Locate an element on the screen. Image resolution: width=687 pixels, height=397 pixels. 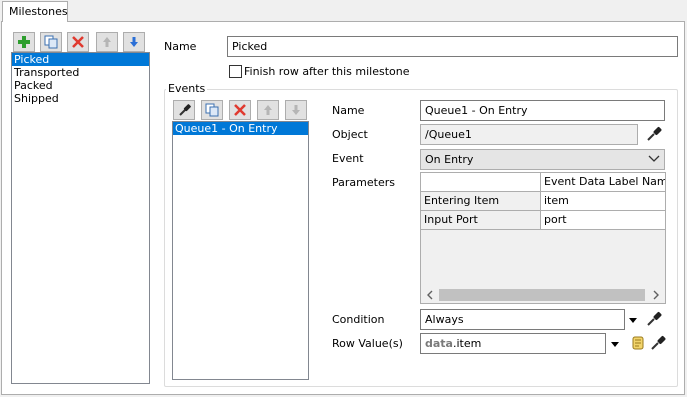
event-name-input: Queue1 - On Entry is located at coordinates (542, 110).